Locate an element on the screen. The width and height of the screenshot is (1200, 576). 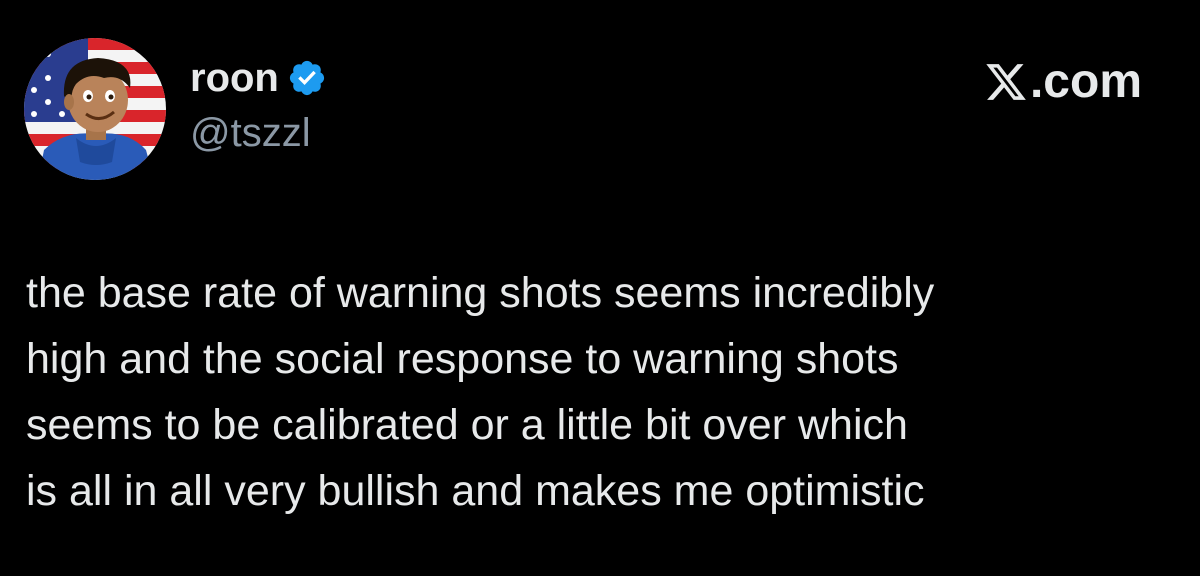
author-name-row: roon is located at coordinates (258, 78).